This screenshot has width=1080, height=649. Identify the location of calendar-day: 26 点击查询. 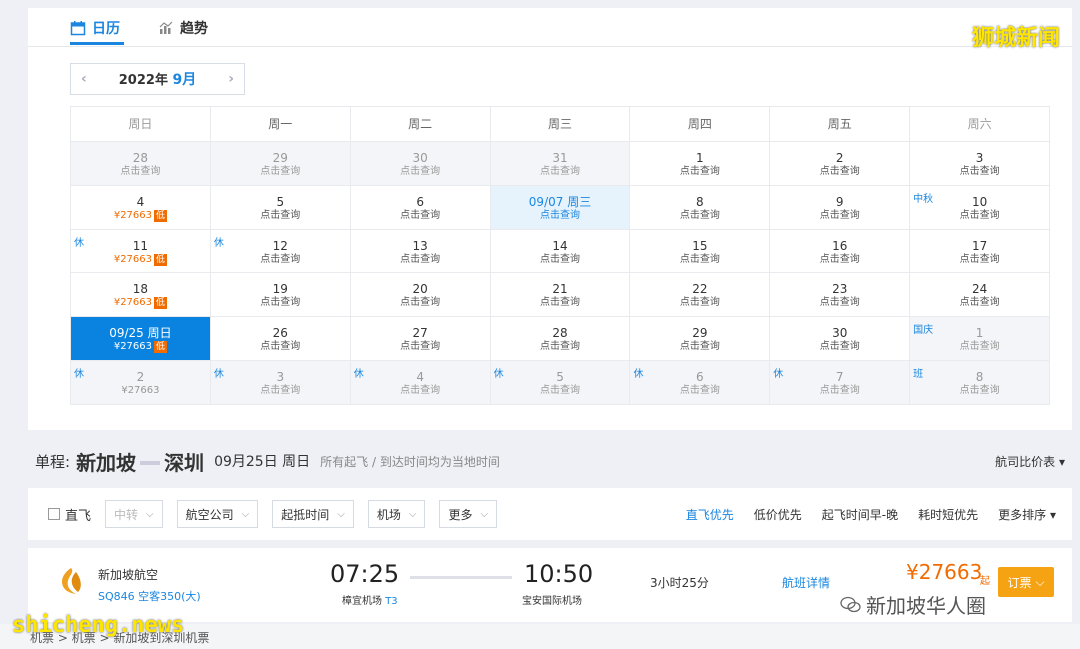
(280, 339).